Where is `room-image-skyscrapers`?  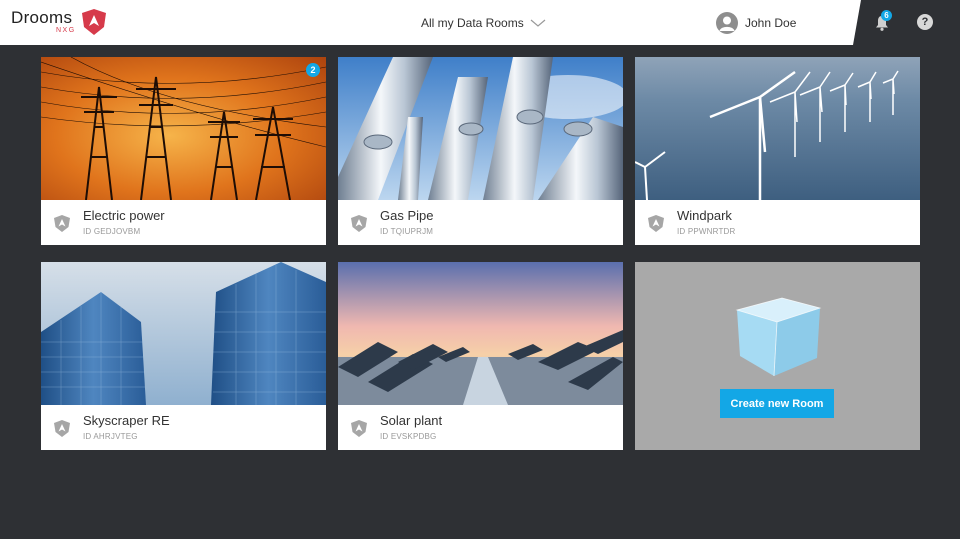
room-image-skyscrapers is located at coordinates (183, 333).